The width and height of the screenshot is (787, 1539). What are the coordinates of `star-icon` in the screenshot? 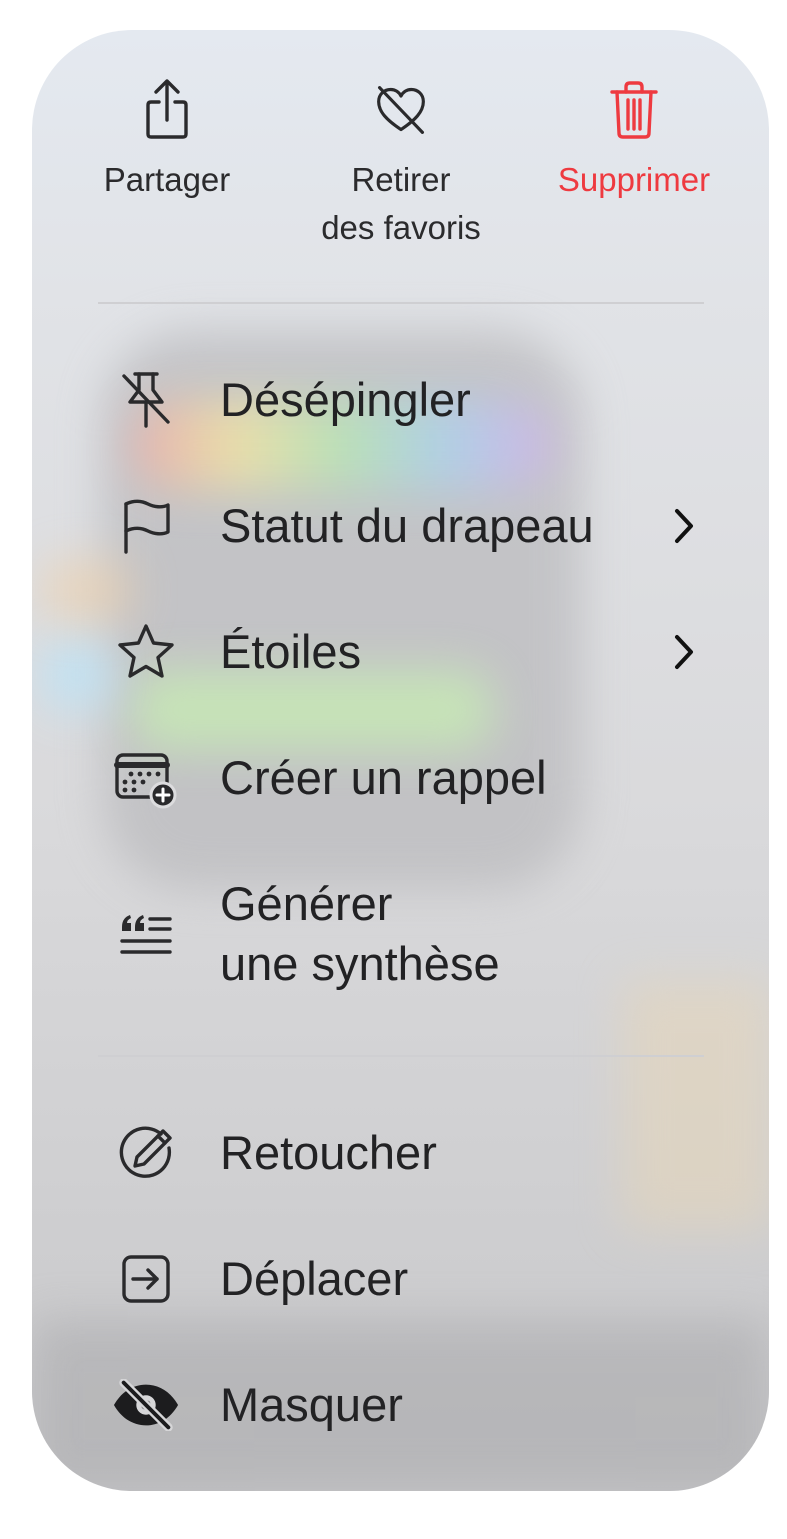 It's located at (146, 652).